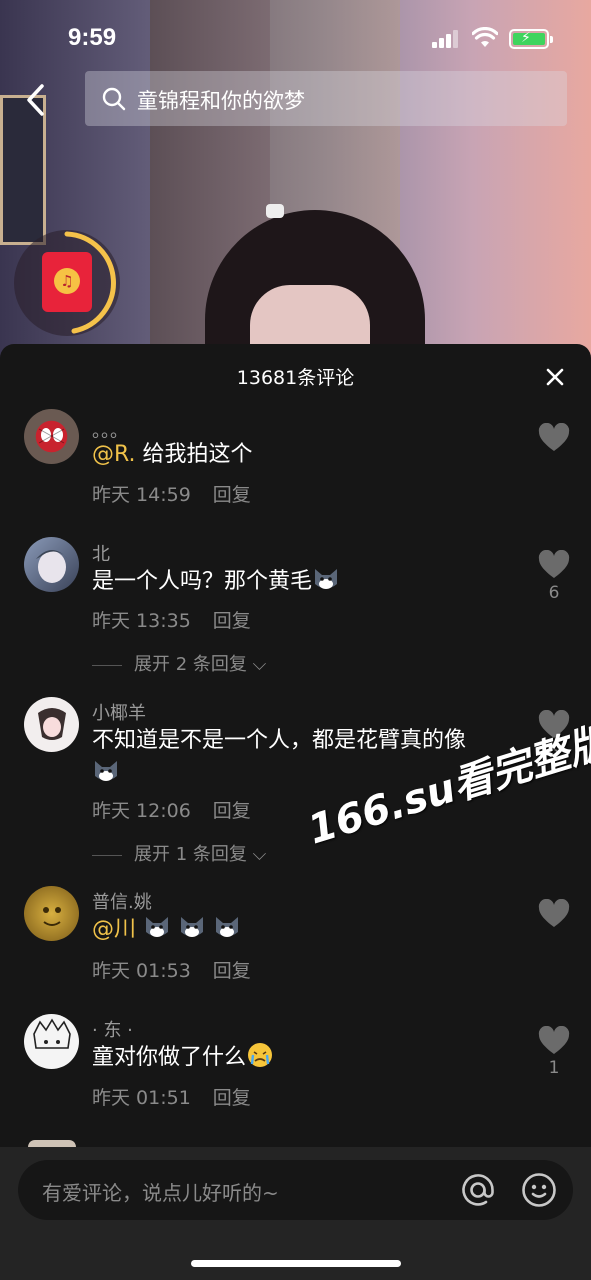  What do you see at coordinates (554, 1068) in the screenshot?
I see `like-count: 1` at bounding box center [554, 1068].